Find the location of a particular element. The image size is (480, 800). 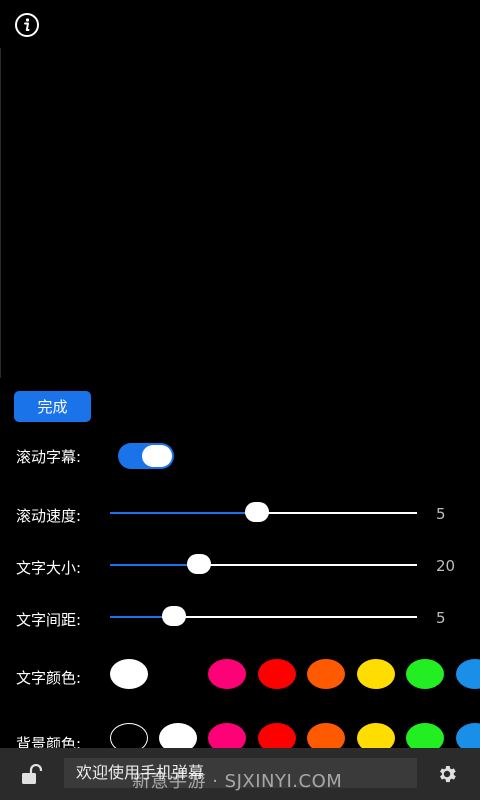

scroll-label: 滚动字幕: is located at coordinates (49, 457).